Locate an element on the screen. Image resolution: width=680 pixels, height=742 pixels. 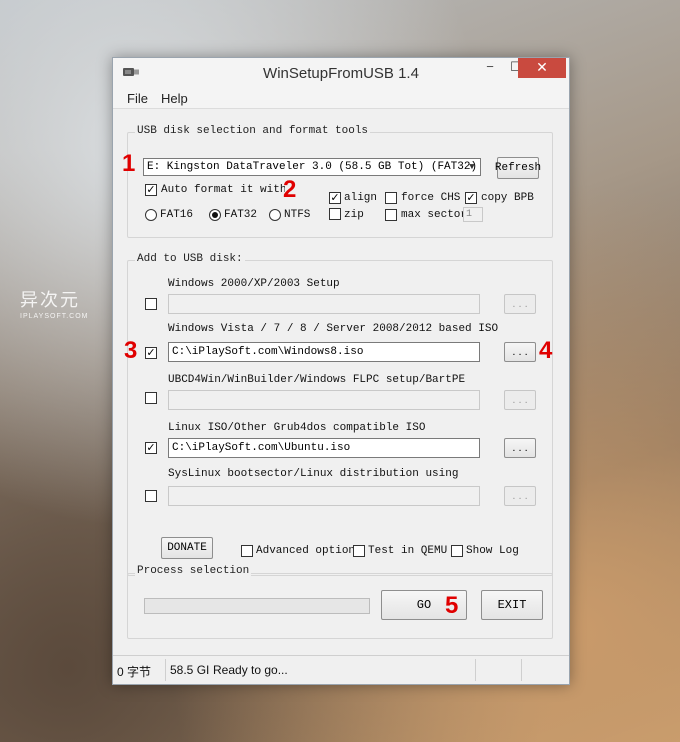
ntfs-label: NTFS is located at coordinates (297, 215).